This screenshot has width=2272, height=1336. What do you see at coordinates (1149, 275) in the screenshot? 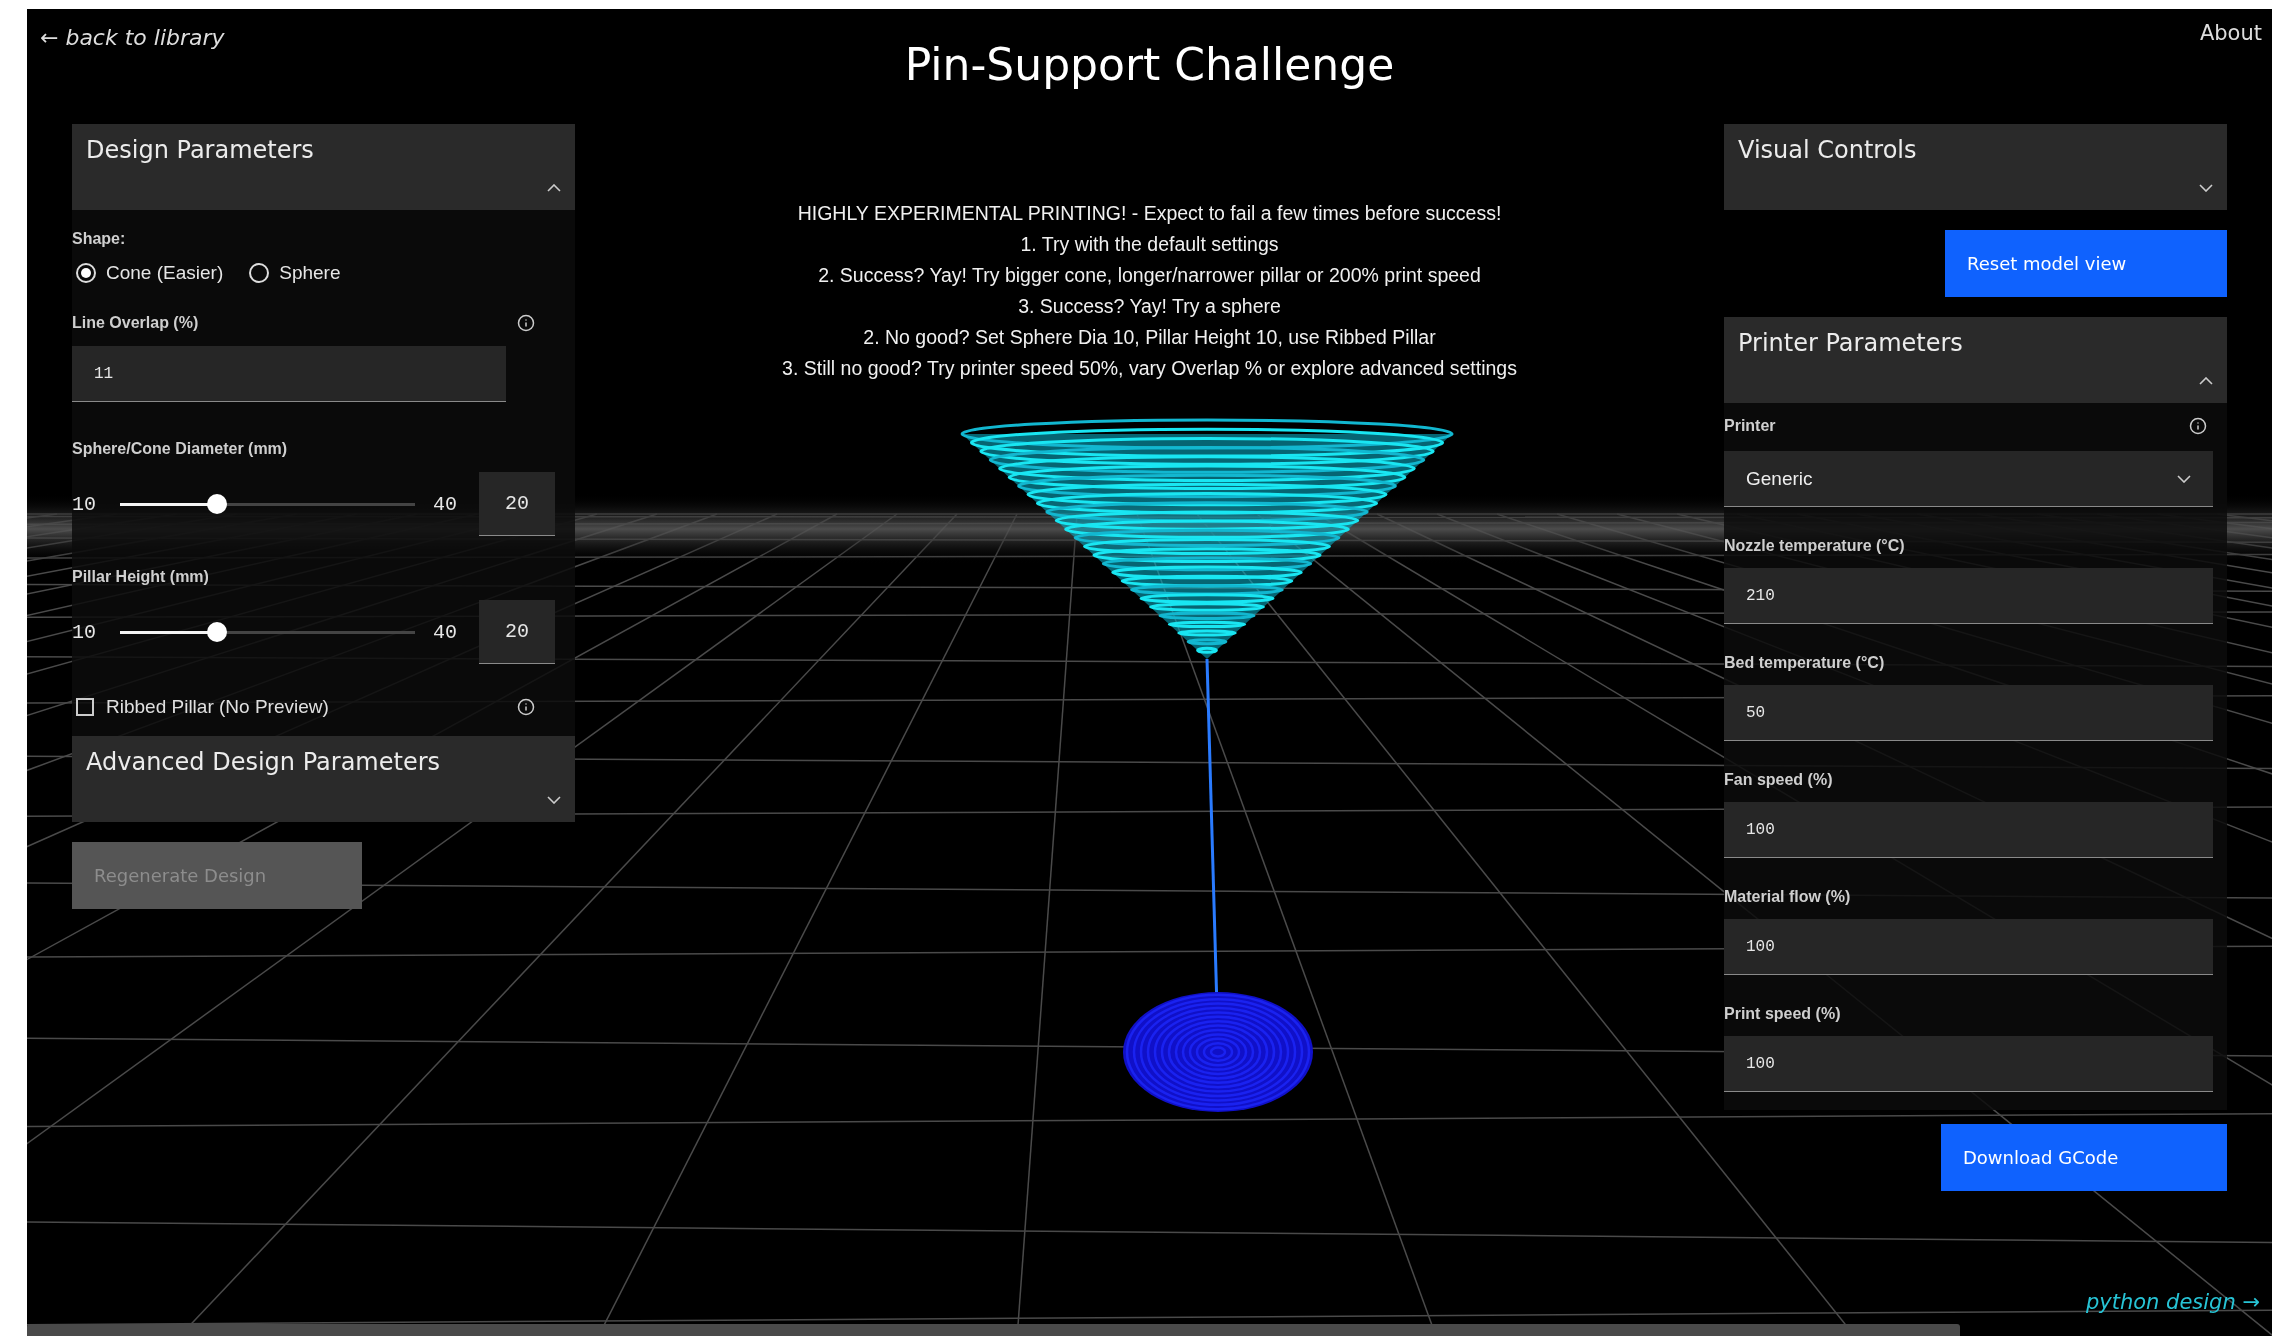
I see `instruction-text: 2. Success? Yay! Try bigger cone, longer/narrower pillar or 200% print speed` at bounding box center [1149, 275].